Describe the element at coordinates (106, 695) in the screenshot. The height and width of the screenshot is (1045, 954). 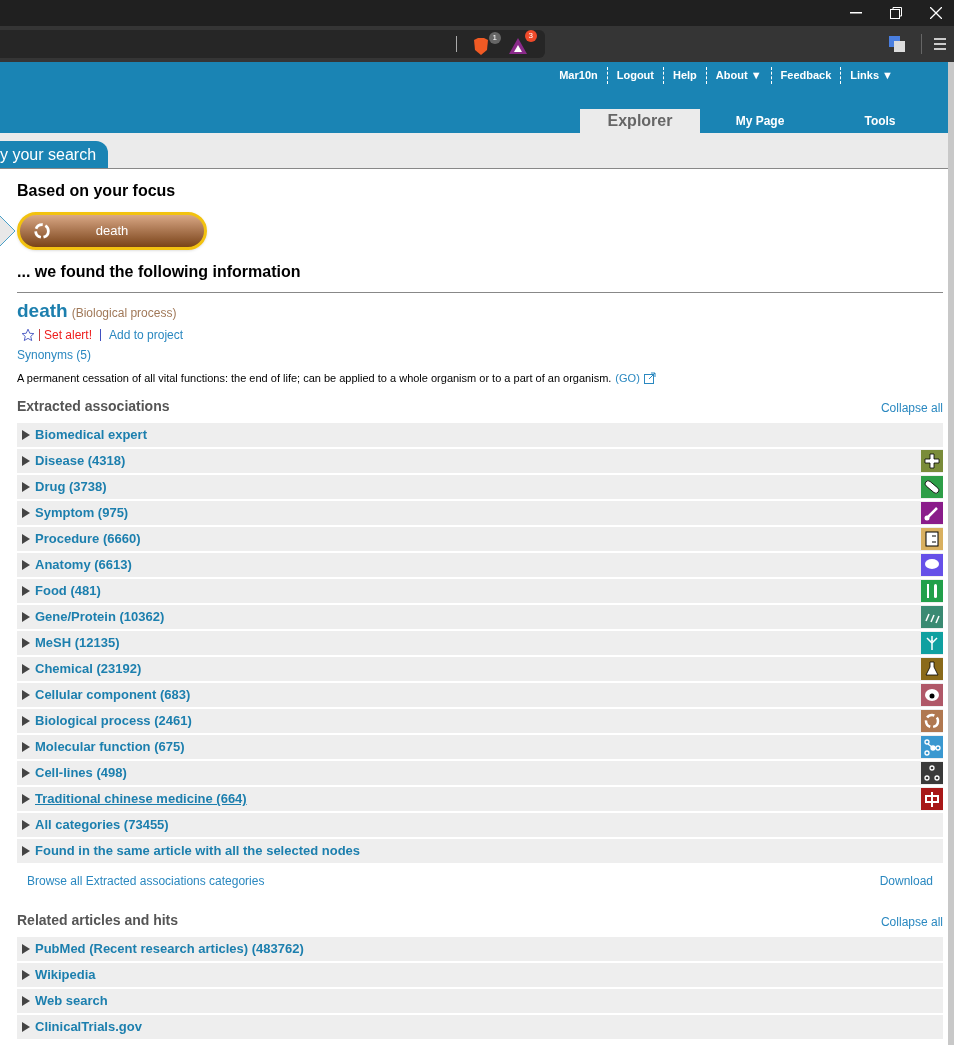
I see `category-row: Cellular component (683)` at that location.